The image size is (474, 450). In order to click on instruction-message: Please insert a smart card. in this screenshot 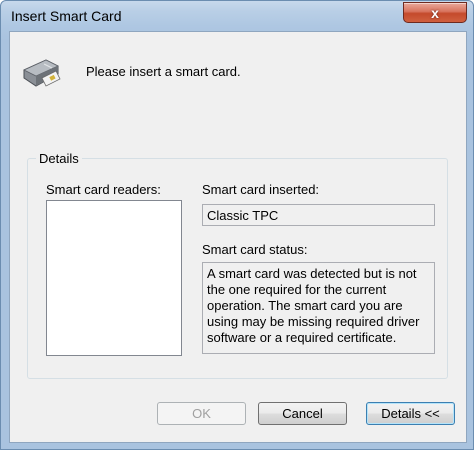, I will do `click(163, 71)`.